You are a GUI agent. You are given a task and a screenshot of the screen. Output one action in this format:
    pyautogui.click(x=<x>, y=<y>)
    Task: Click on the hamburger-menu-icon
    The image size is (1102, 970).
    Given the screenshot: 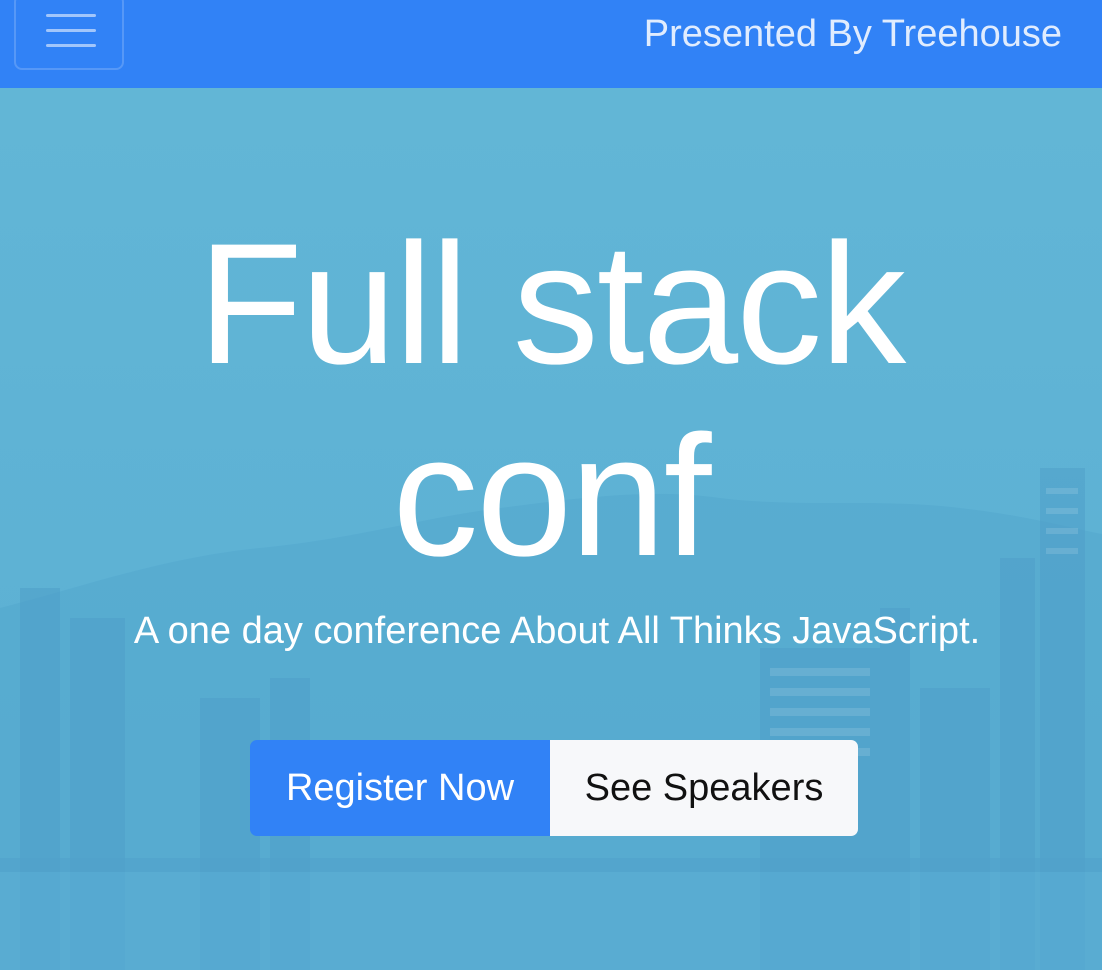 What is the action you would take?
    pyautogui.click(x=71, y=32)
    